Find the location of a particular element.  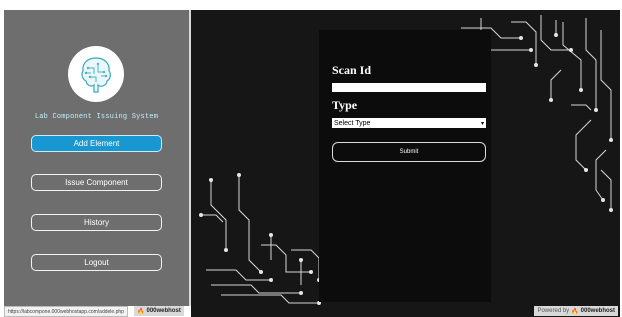

host-badge-left: 🔥 000webhost is located at coordinates (159, 311).